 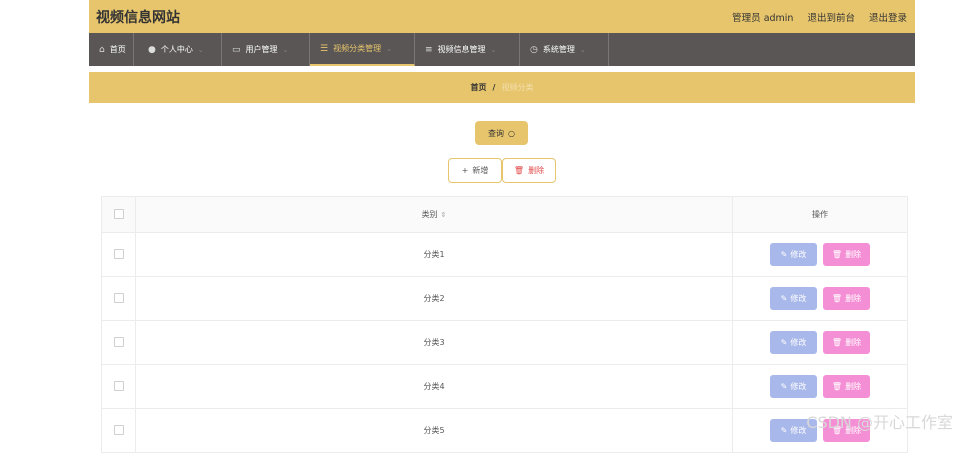 What do you see at coordinates (429, 214) in the screenshot?
I see `category-header-label: 类别` at bounding box center [429, 214].